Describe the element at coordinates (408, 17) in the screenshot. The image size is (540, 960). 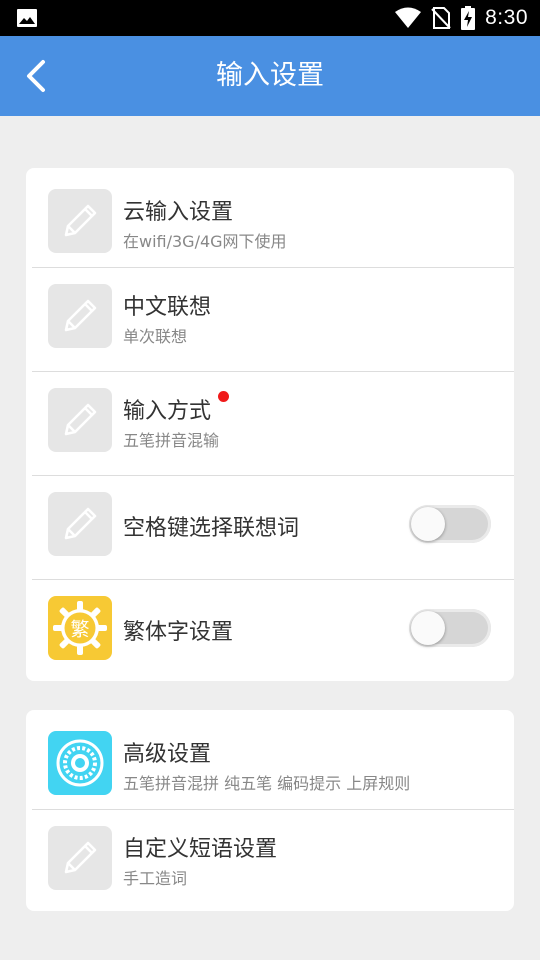
I see `wifi-icon` at that location.